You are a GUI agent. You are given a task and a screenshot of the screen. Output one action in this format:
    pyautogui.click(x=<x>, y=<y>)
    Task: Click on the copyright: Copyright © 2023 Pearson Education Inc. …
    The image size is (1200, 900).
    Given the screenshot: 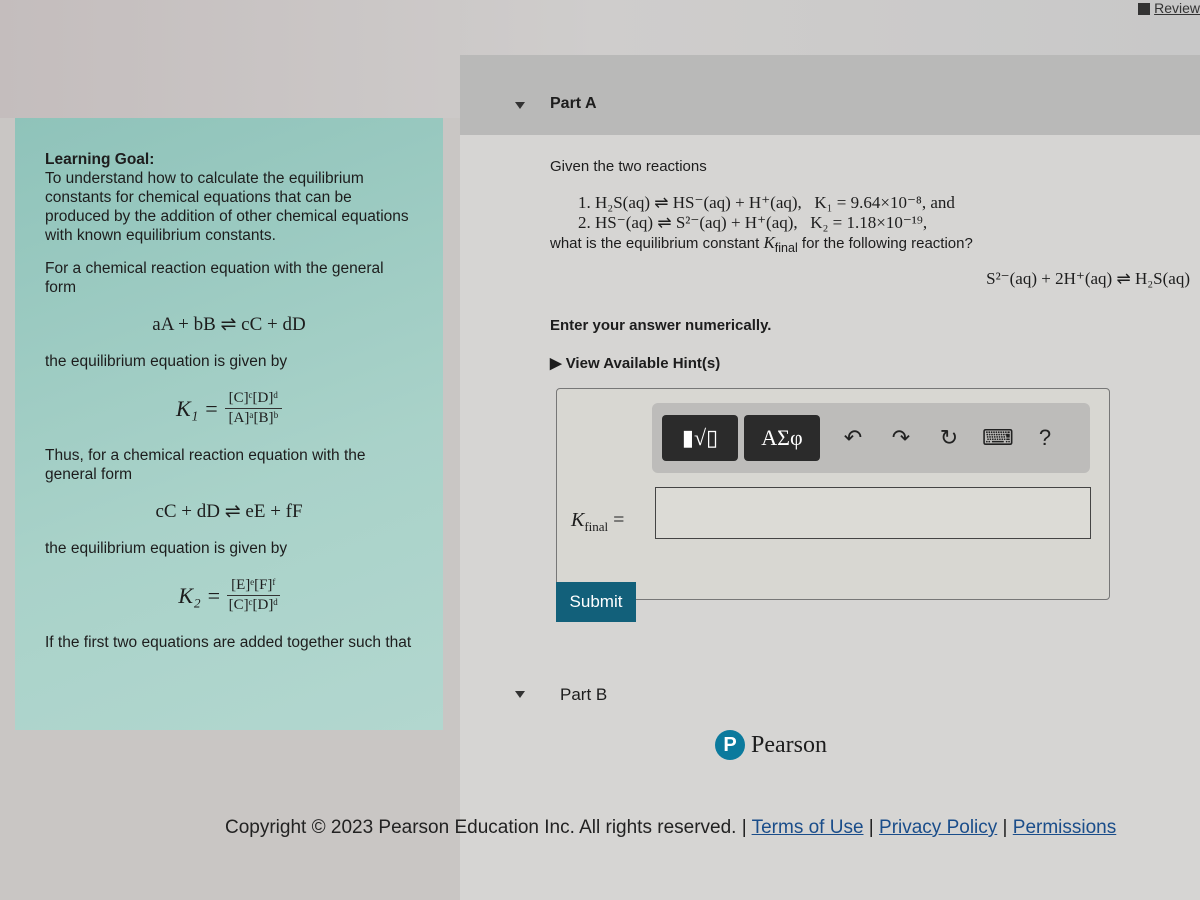 What is the action you would take?
    pyautogui.click(x=488, y=827)
    